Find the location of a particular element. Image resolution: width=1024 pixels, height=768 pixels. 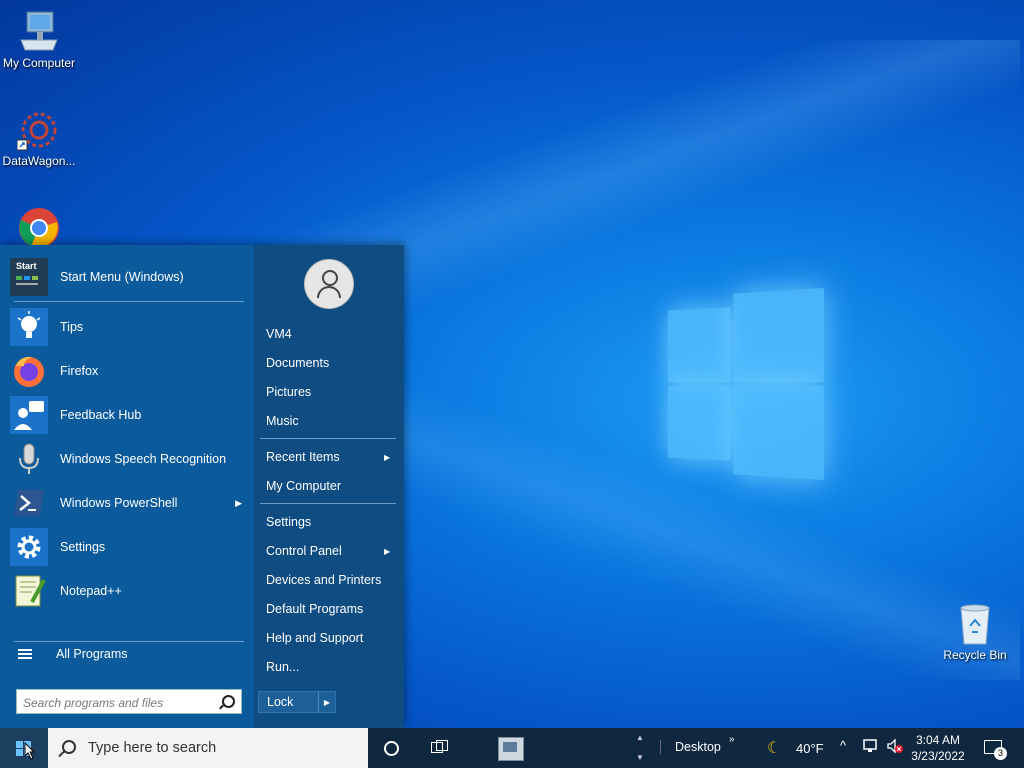

list-icon is located at coordinates (25, 654).